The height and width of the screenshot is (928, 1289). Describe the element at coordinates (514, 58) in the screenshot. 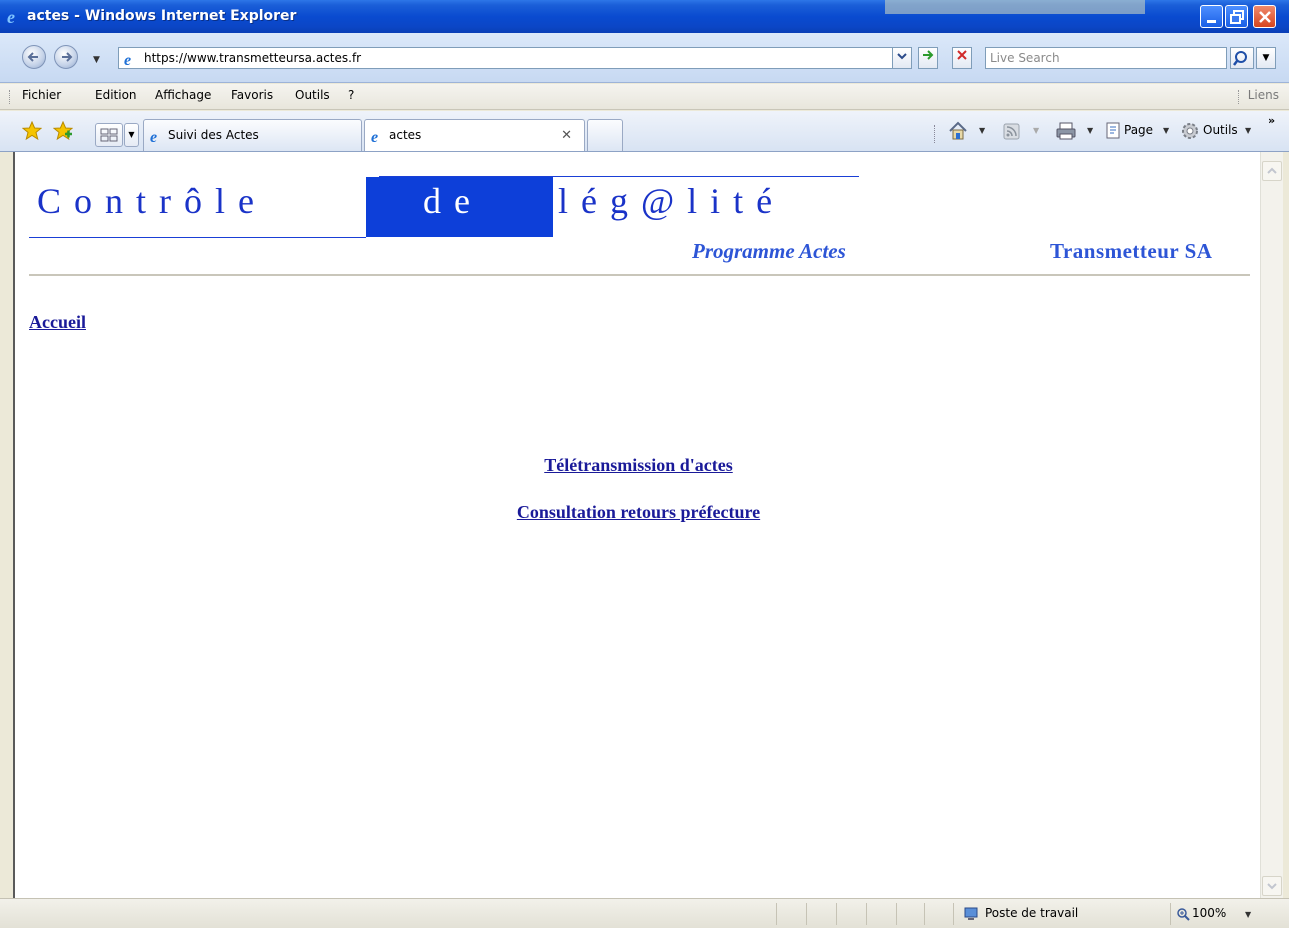

I see `address-field: e https://www.transmetteursa.actes.fr` at that location.